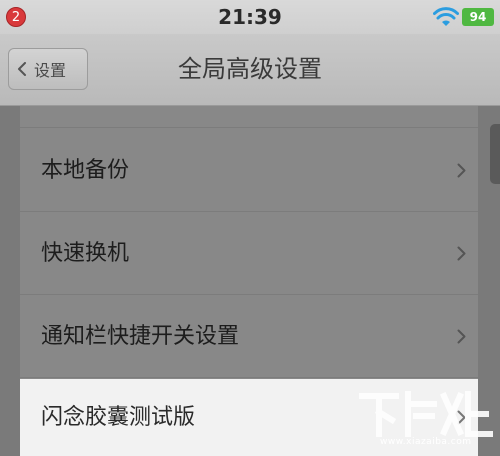 The image size is (500, 456). What do you see at coordinates (249, 117) in the screenshot?
I see `list-top-divider` at bounding box center [249, 117].